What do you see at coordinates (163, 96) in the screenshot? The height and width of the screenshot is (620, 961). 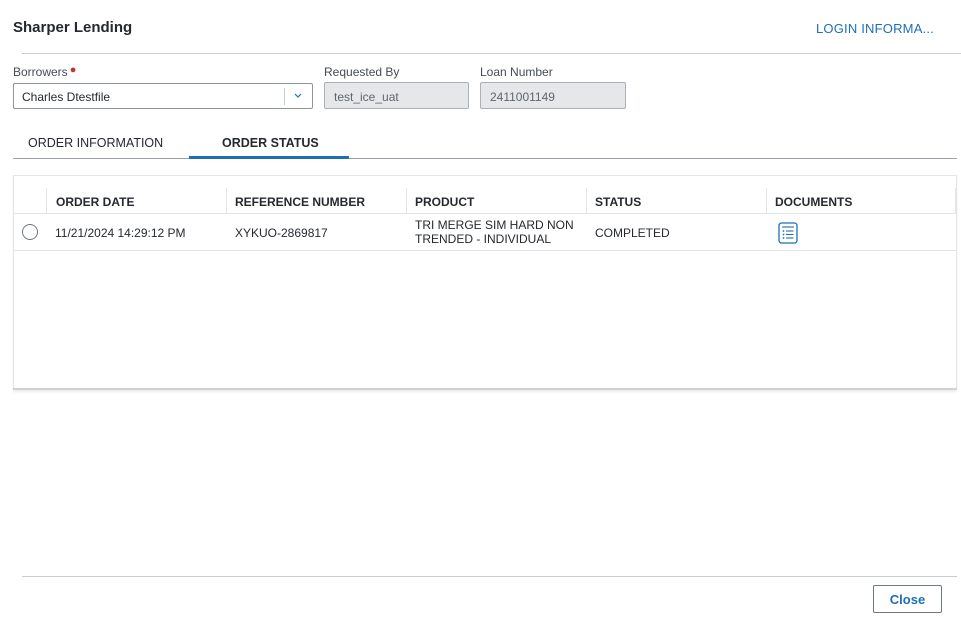 I see `borrowers-select: Charles Dtestfile` at bounding box center [163, 96].